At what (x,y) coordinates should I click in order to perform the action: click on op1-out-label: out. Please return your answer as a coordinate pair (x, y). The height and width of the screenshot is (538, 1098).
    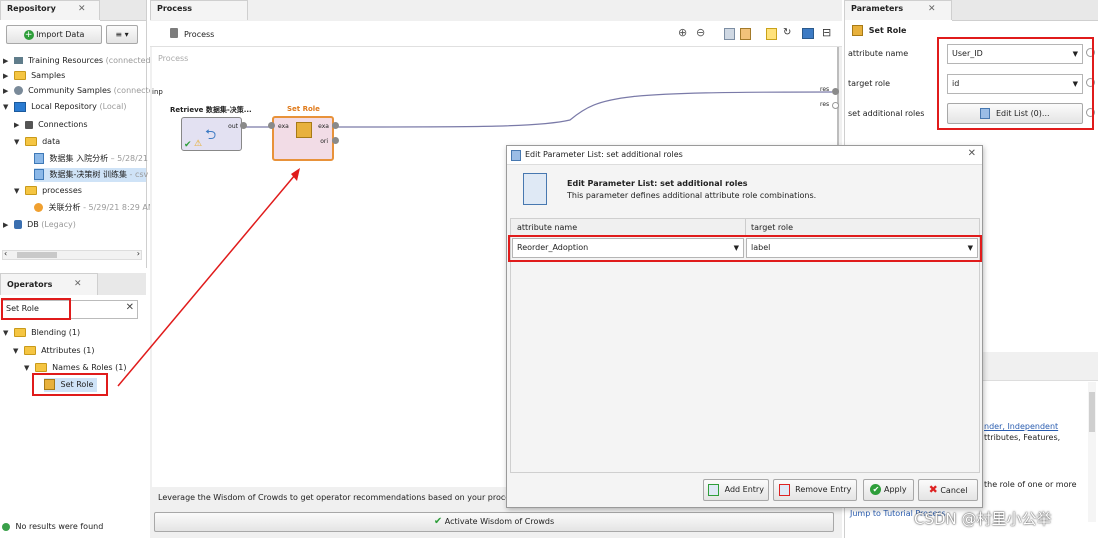
    Looking at the image, I should click on (233, 126).